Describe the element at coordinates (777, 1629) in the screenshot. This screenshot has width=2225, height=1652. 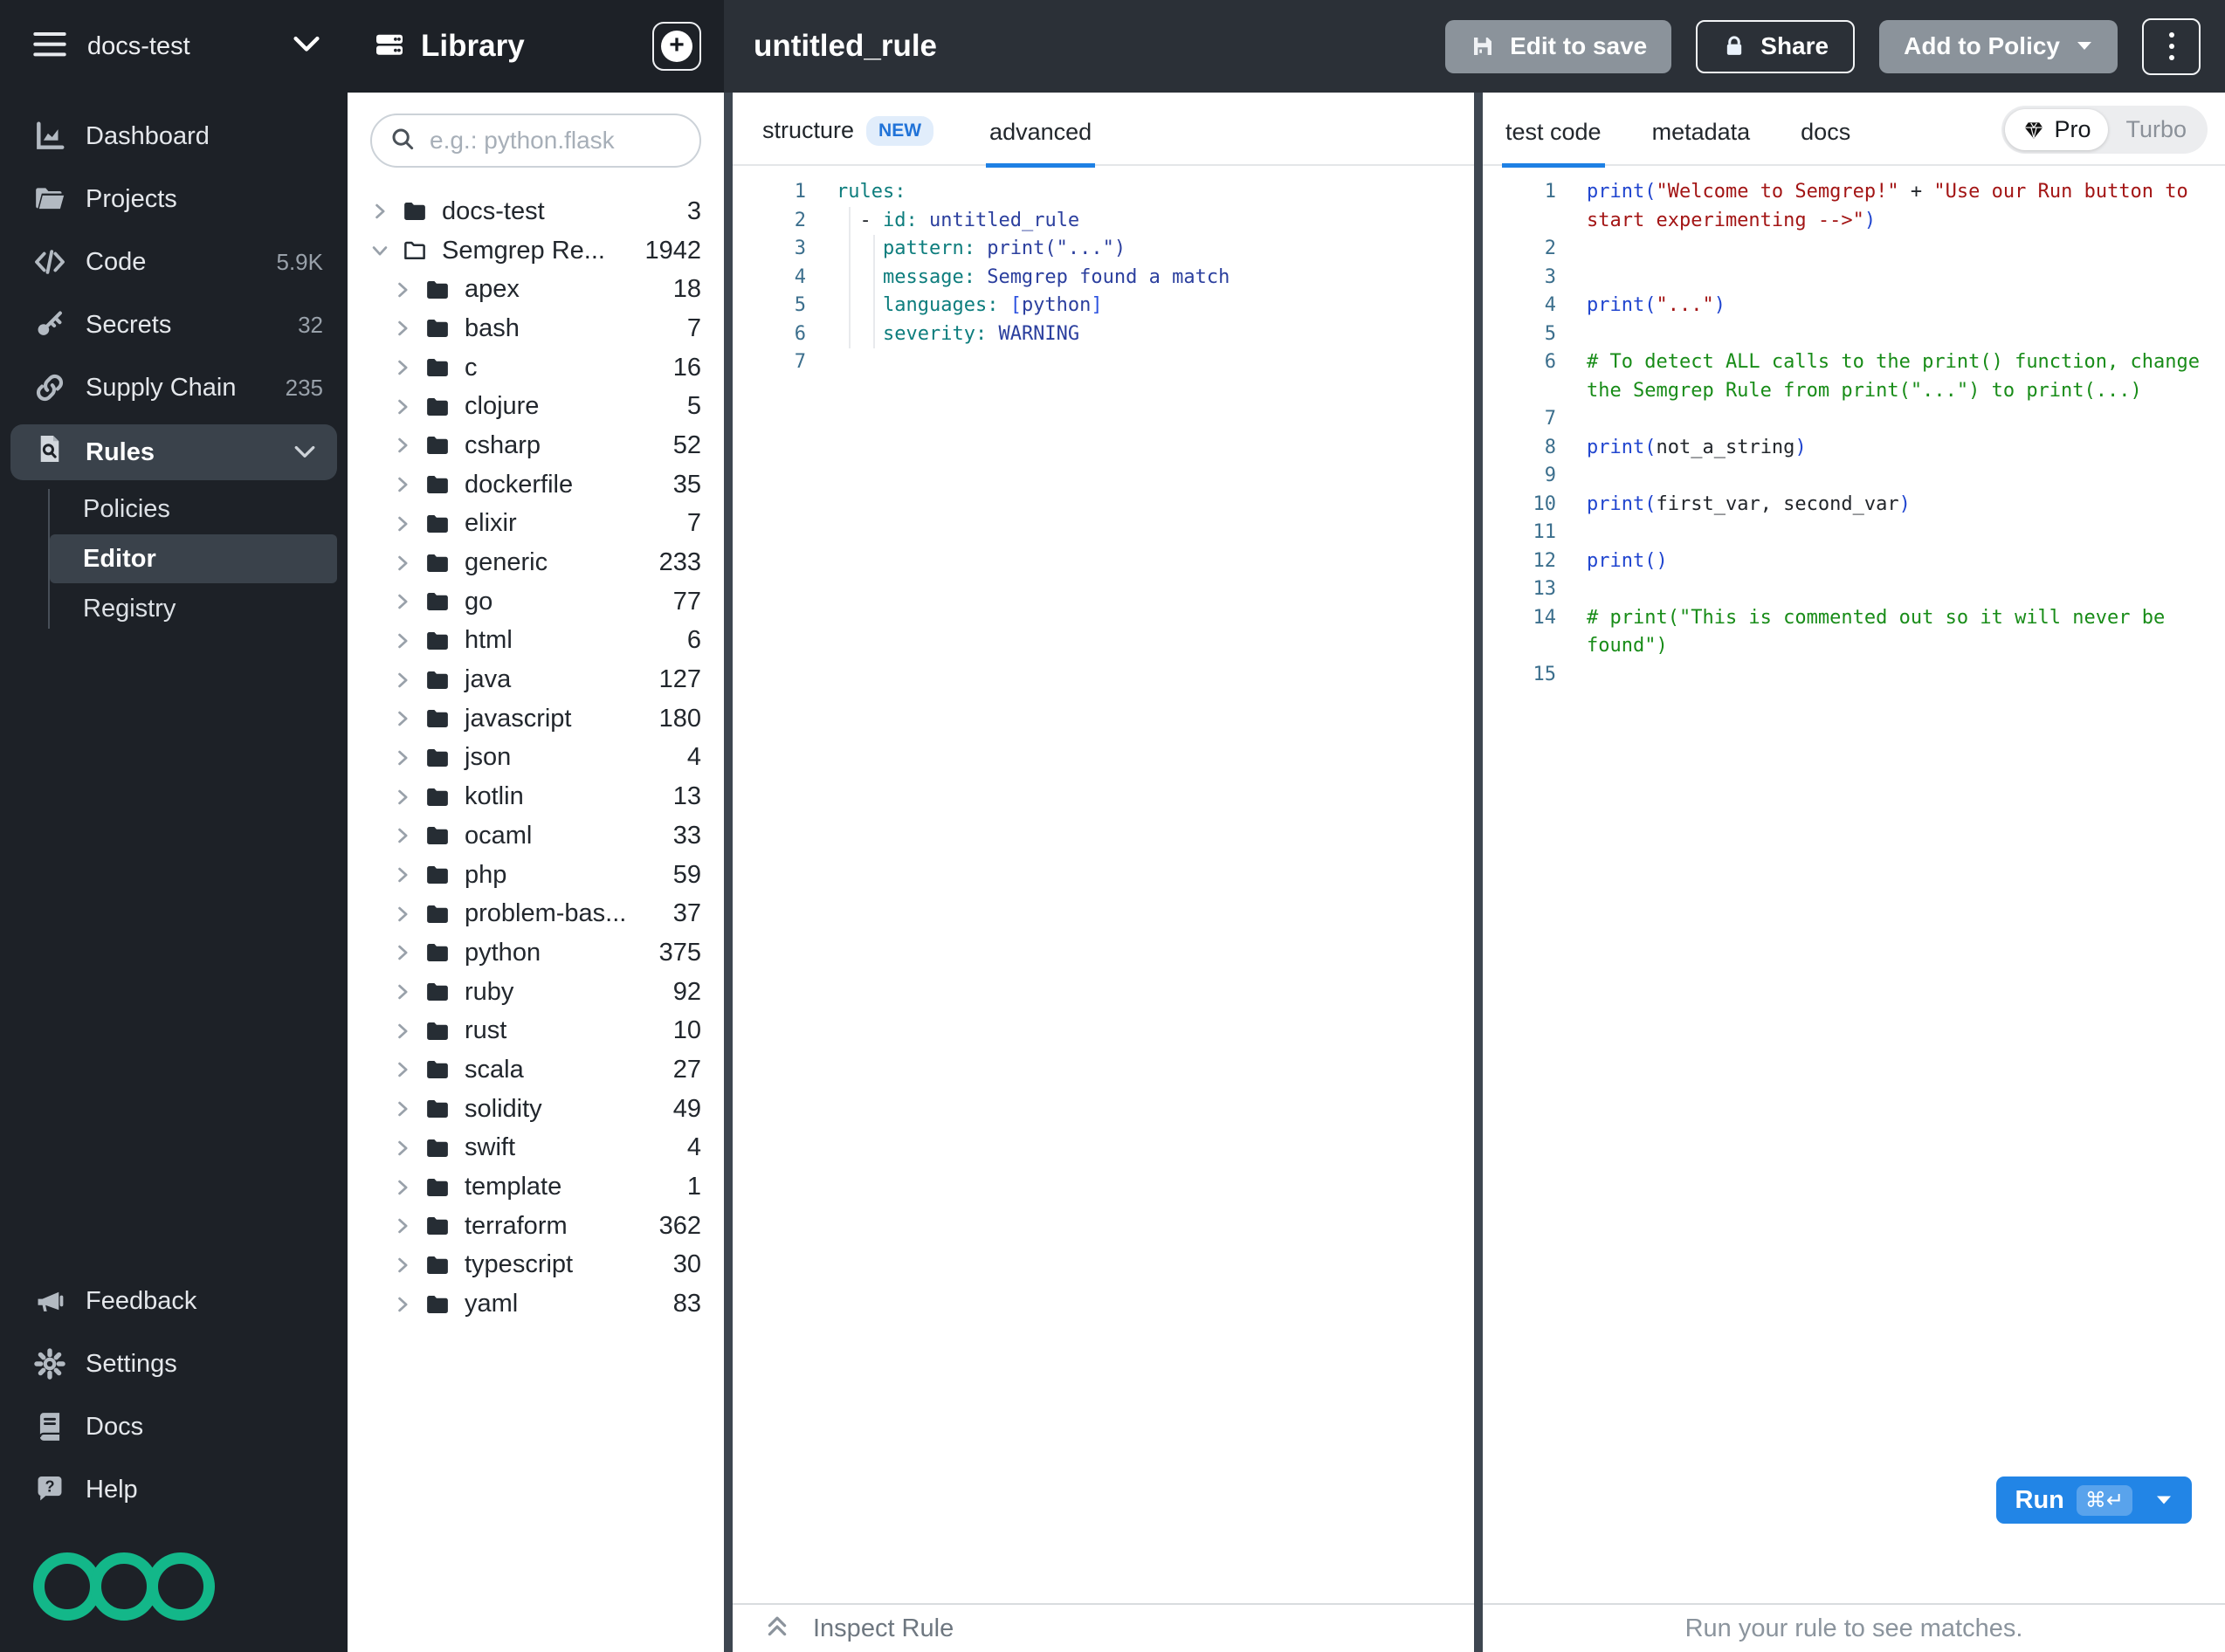
I see `double-chevron-up-icon` at that location.